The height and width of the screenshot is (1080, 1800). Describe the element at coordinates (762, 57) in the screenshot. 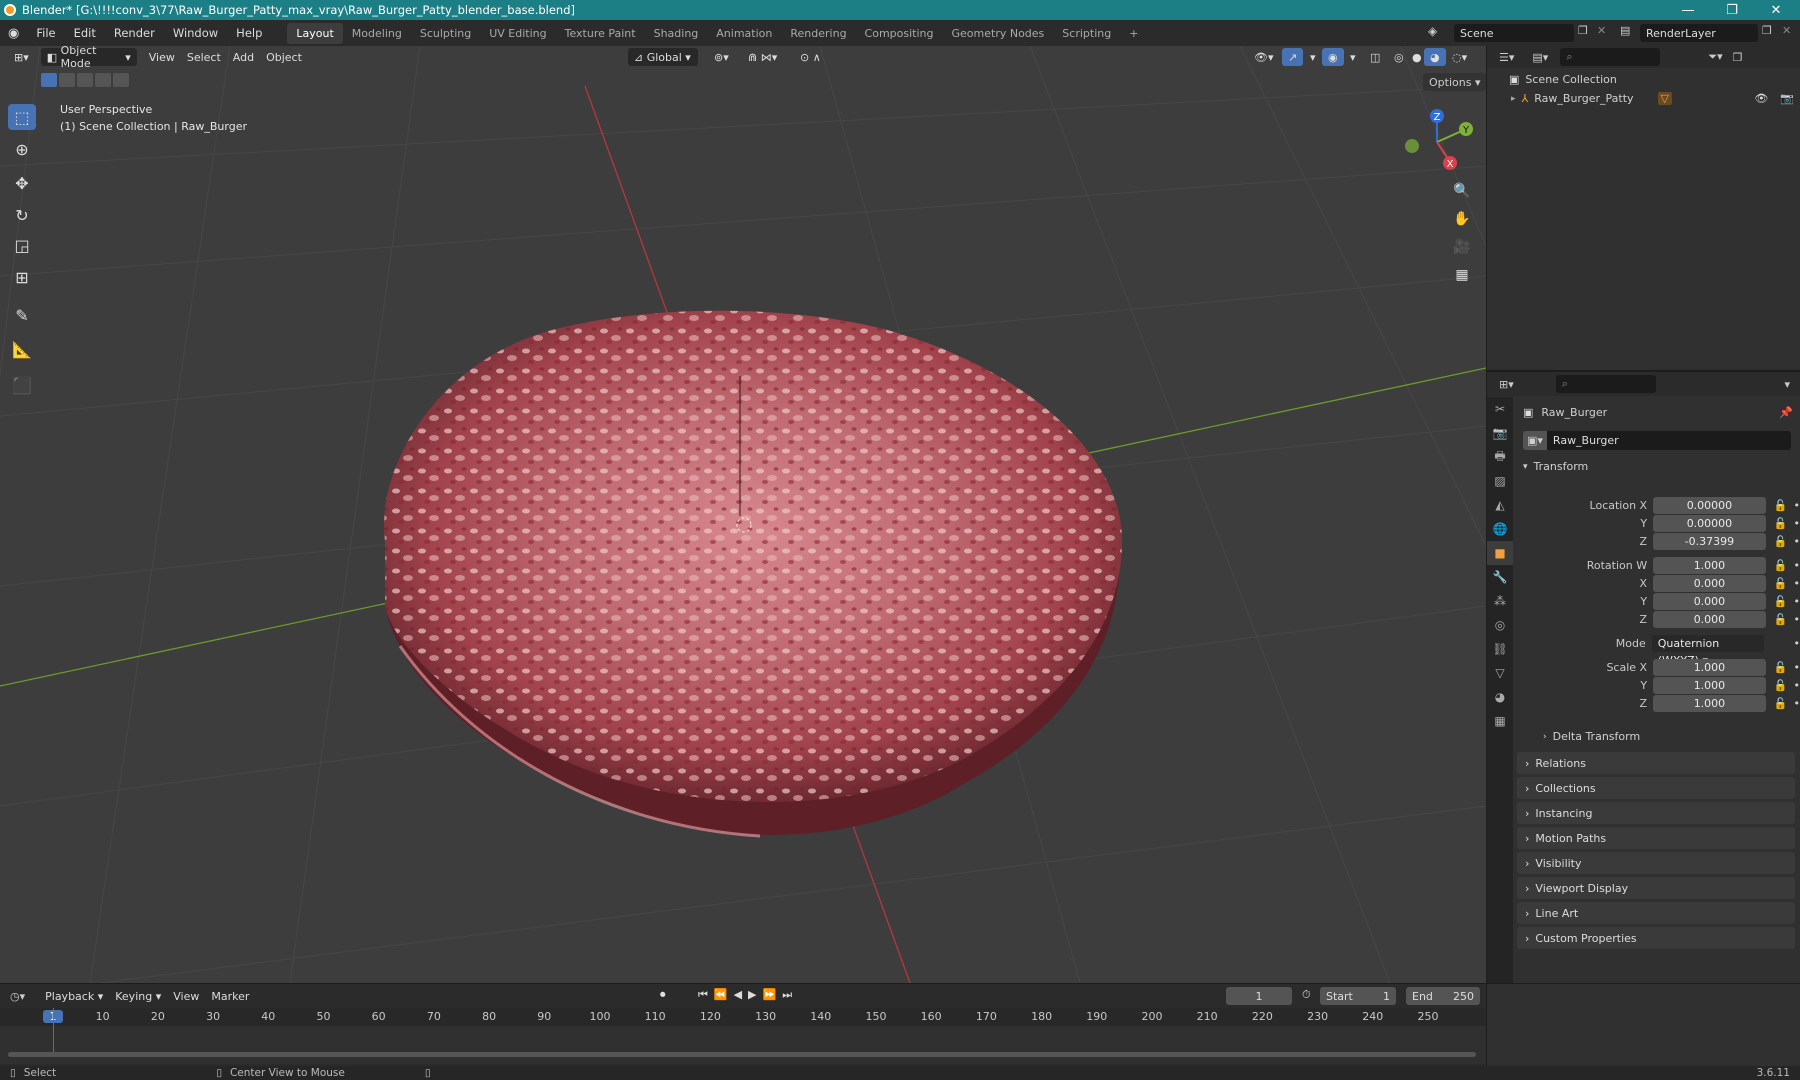

I see `snap-icon: ⋒ ⋈▾` at that location.